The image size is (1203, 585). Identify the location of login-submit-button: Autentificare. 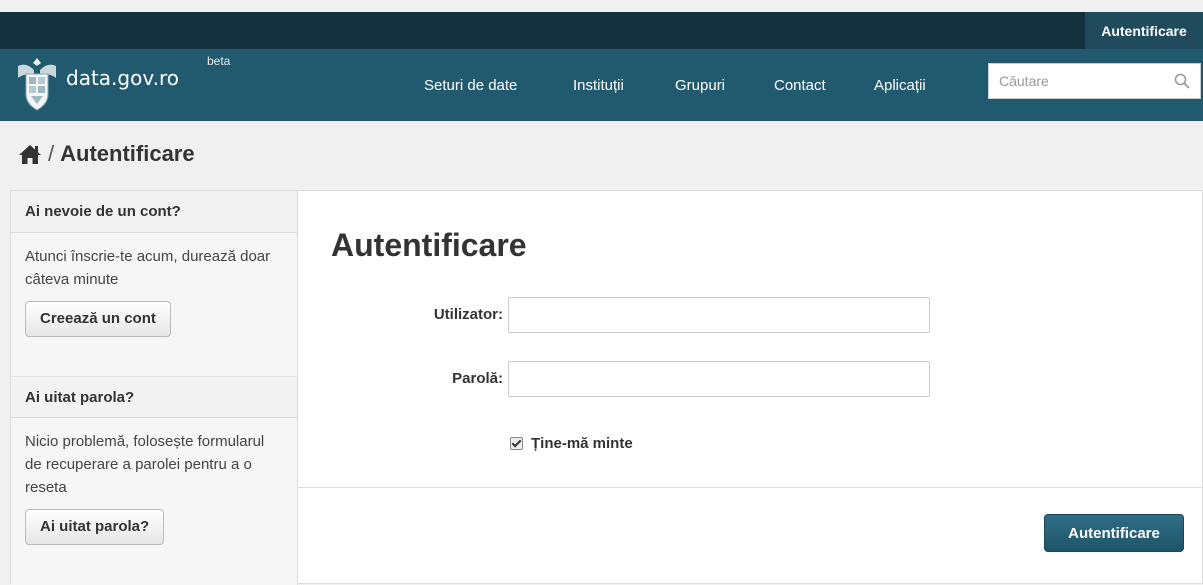
(1114, 533).